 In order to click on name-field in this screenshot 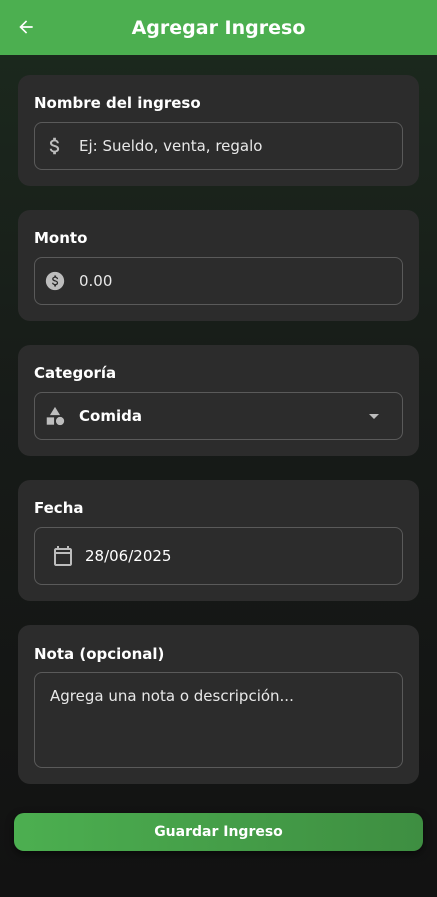, I will do `click(218, 146)`.